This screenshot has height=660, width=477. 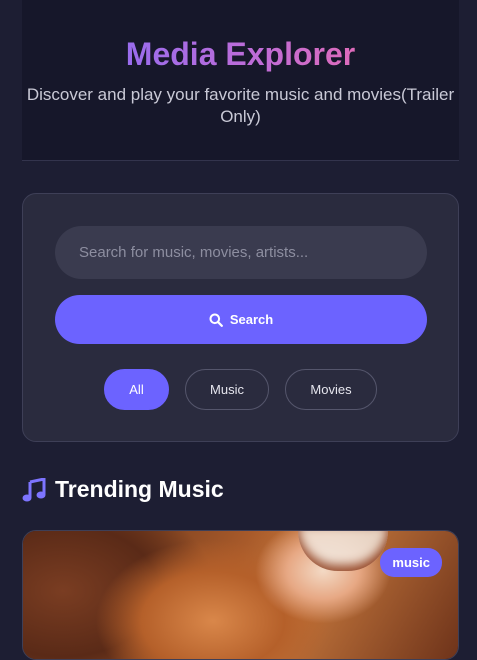 I want to click on search-input, so click(x=241, y=252).